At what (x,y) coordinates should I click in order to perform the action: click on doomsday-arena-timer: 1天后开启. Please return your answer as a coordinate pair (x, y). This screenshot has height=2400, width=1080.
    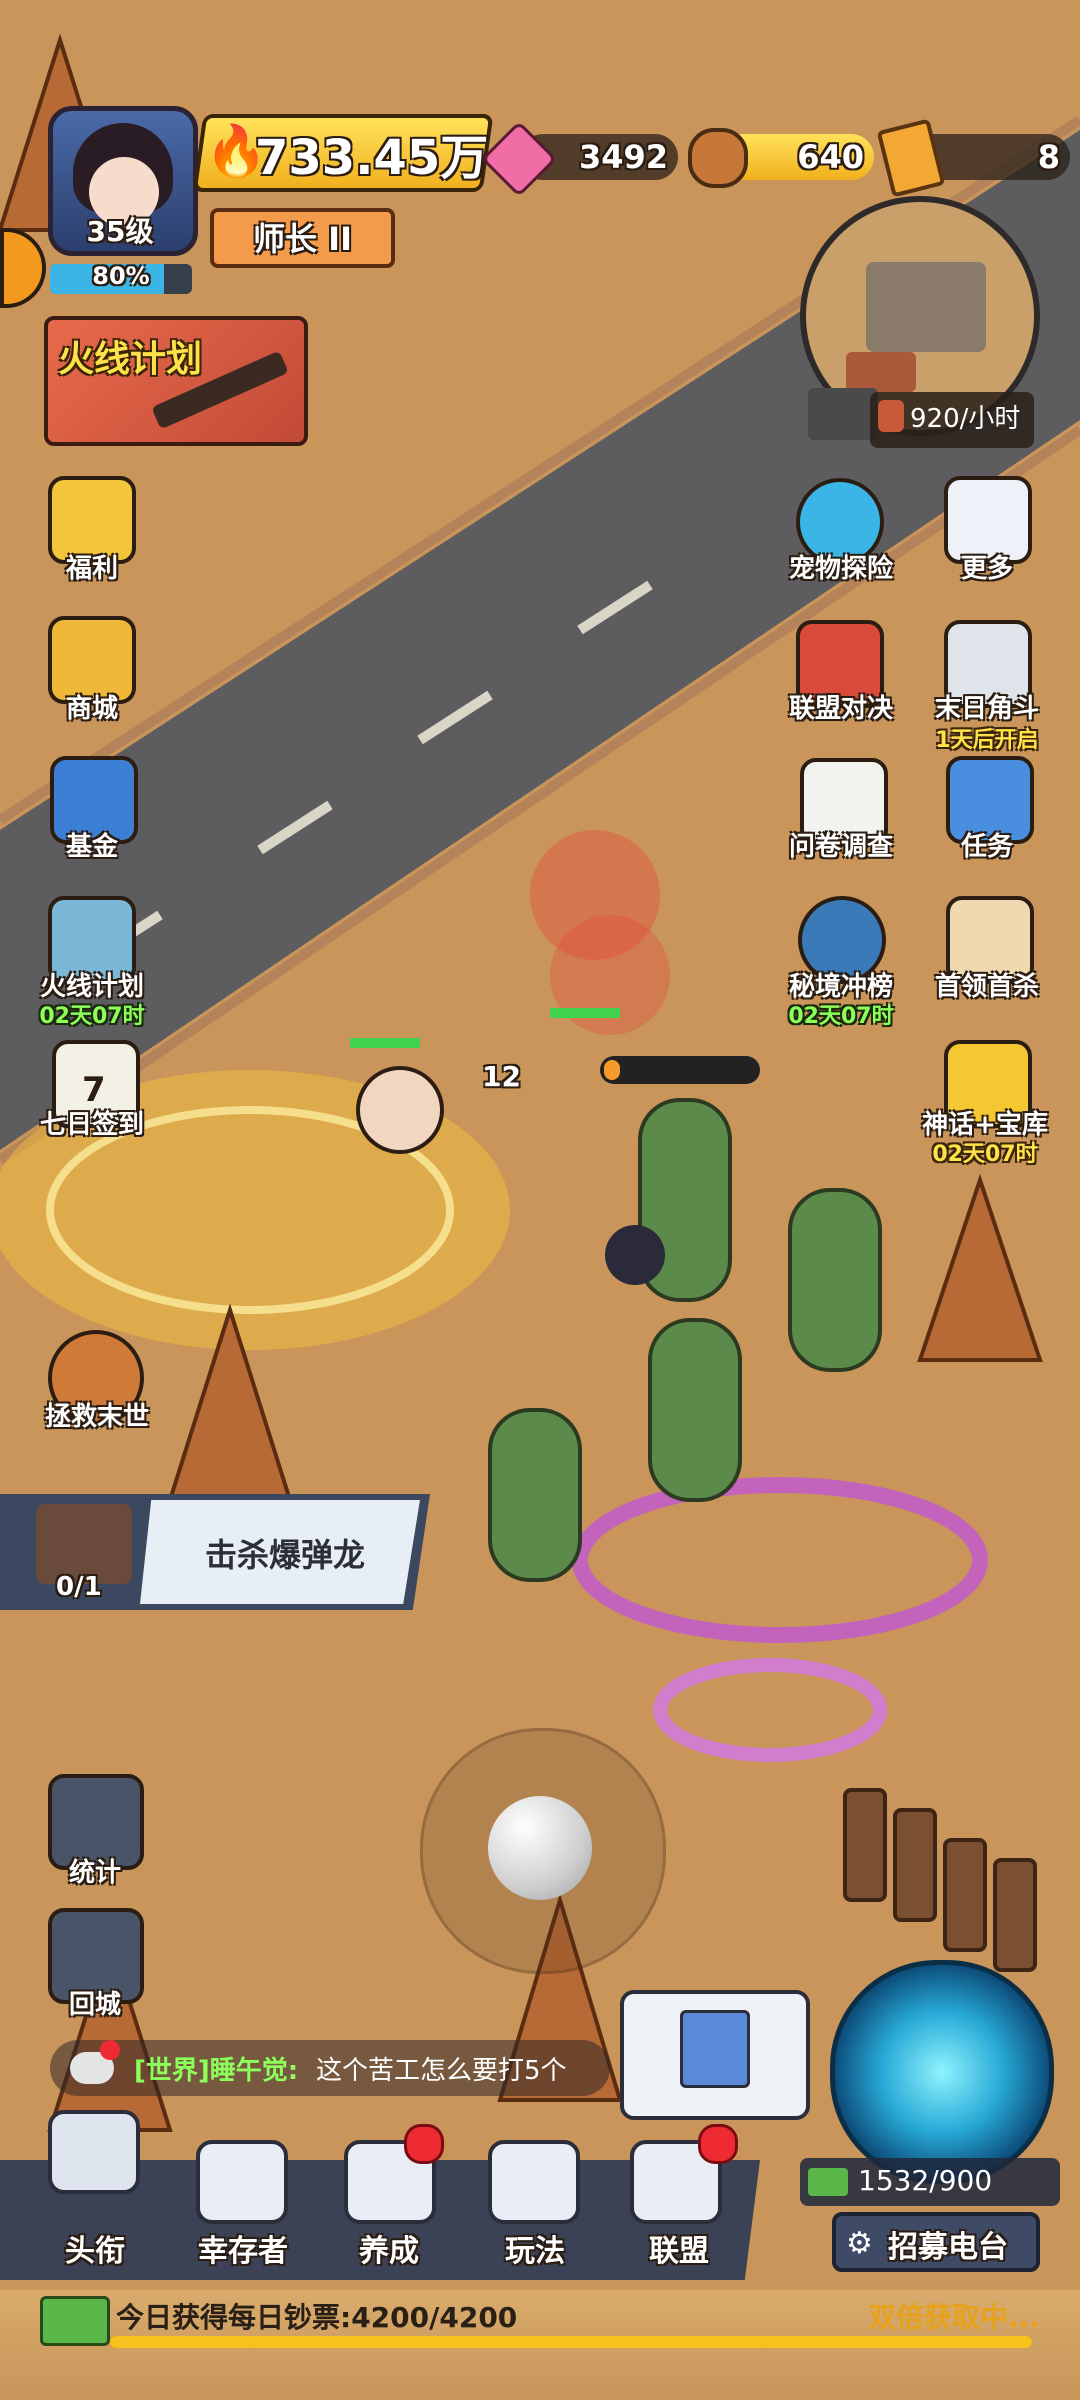
    Looking at the image, I should click on (987, 740).